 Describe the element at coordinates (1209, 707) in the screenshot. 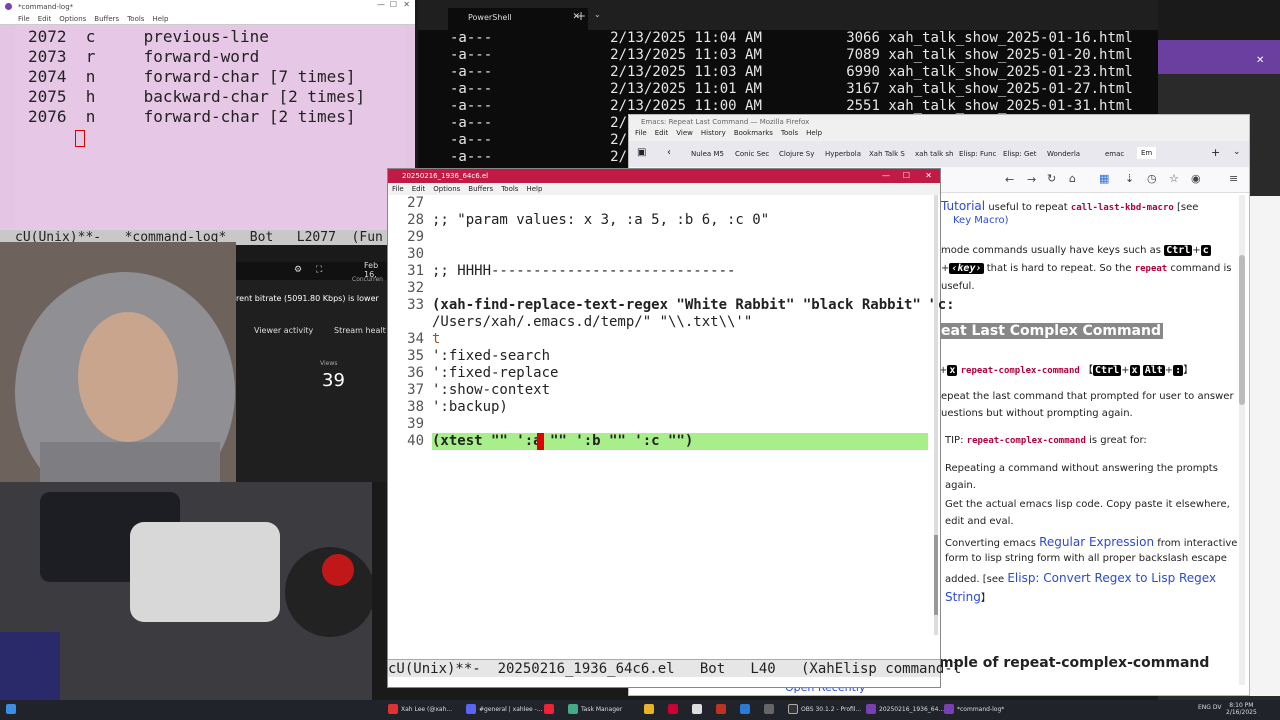

I see `language-indicator: ENG DV` at that location.